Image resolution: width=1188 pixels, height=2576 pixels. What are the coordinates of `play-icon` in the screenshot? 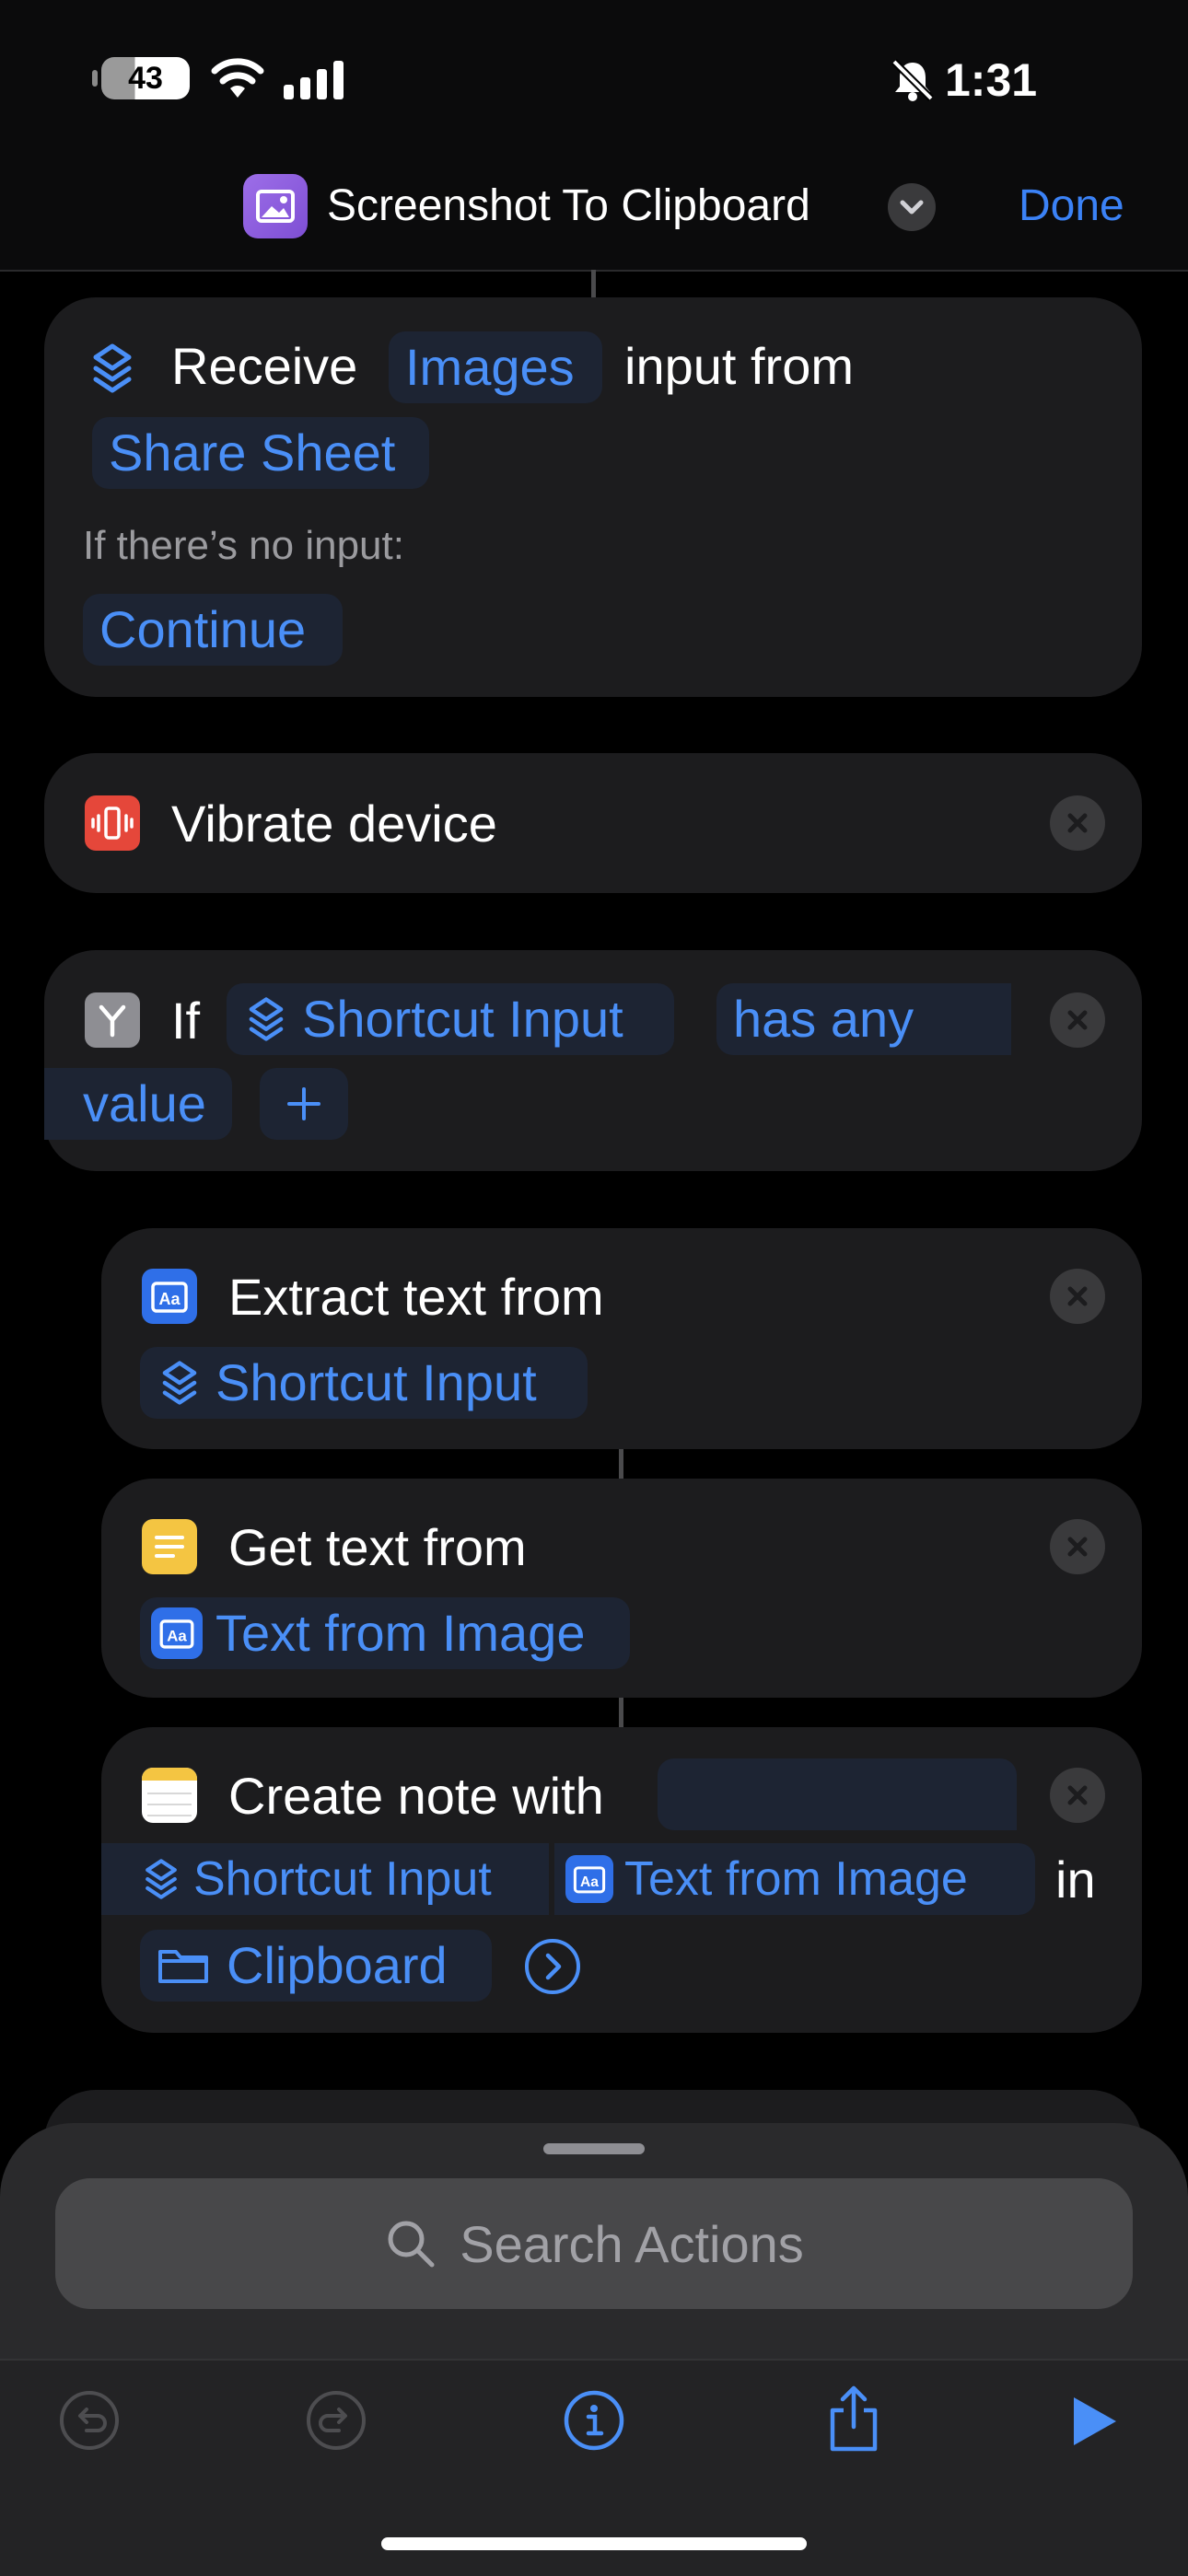 It's located at (1094, 2421).